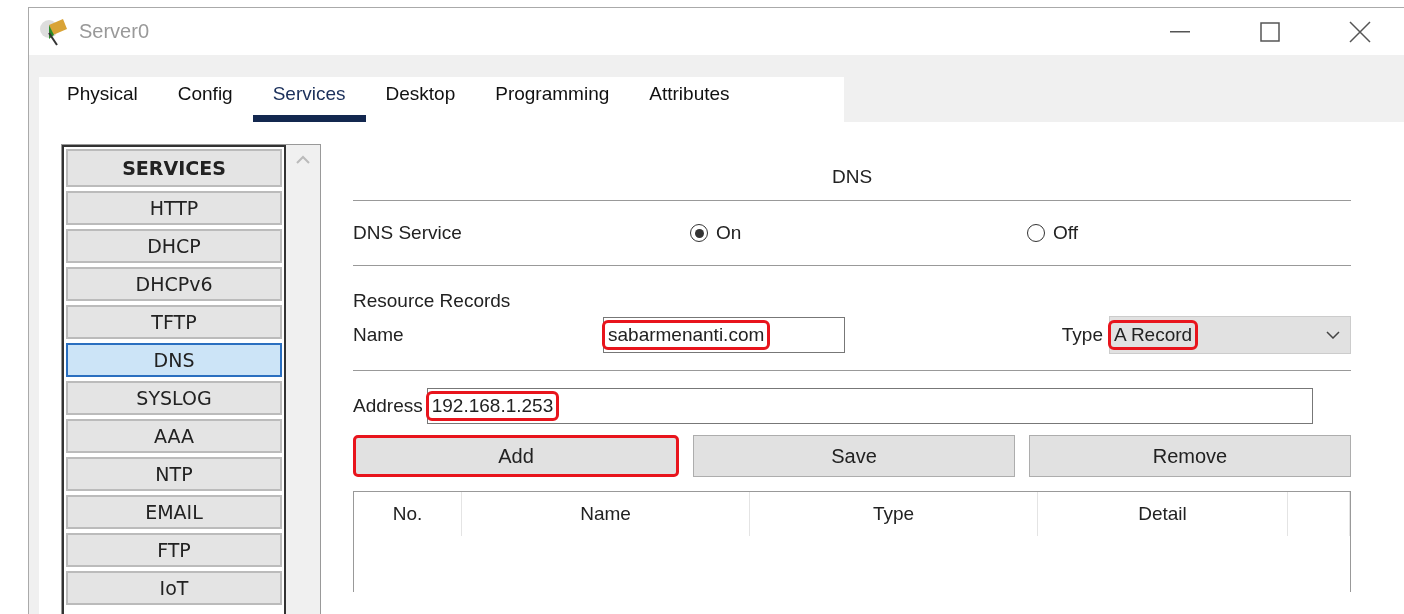 This screenshot has width=1404, height=614. Describe the element at coordinates (174, 168) in the screenshot. I see `services-heading: SERVICES` at that location.